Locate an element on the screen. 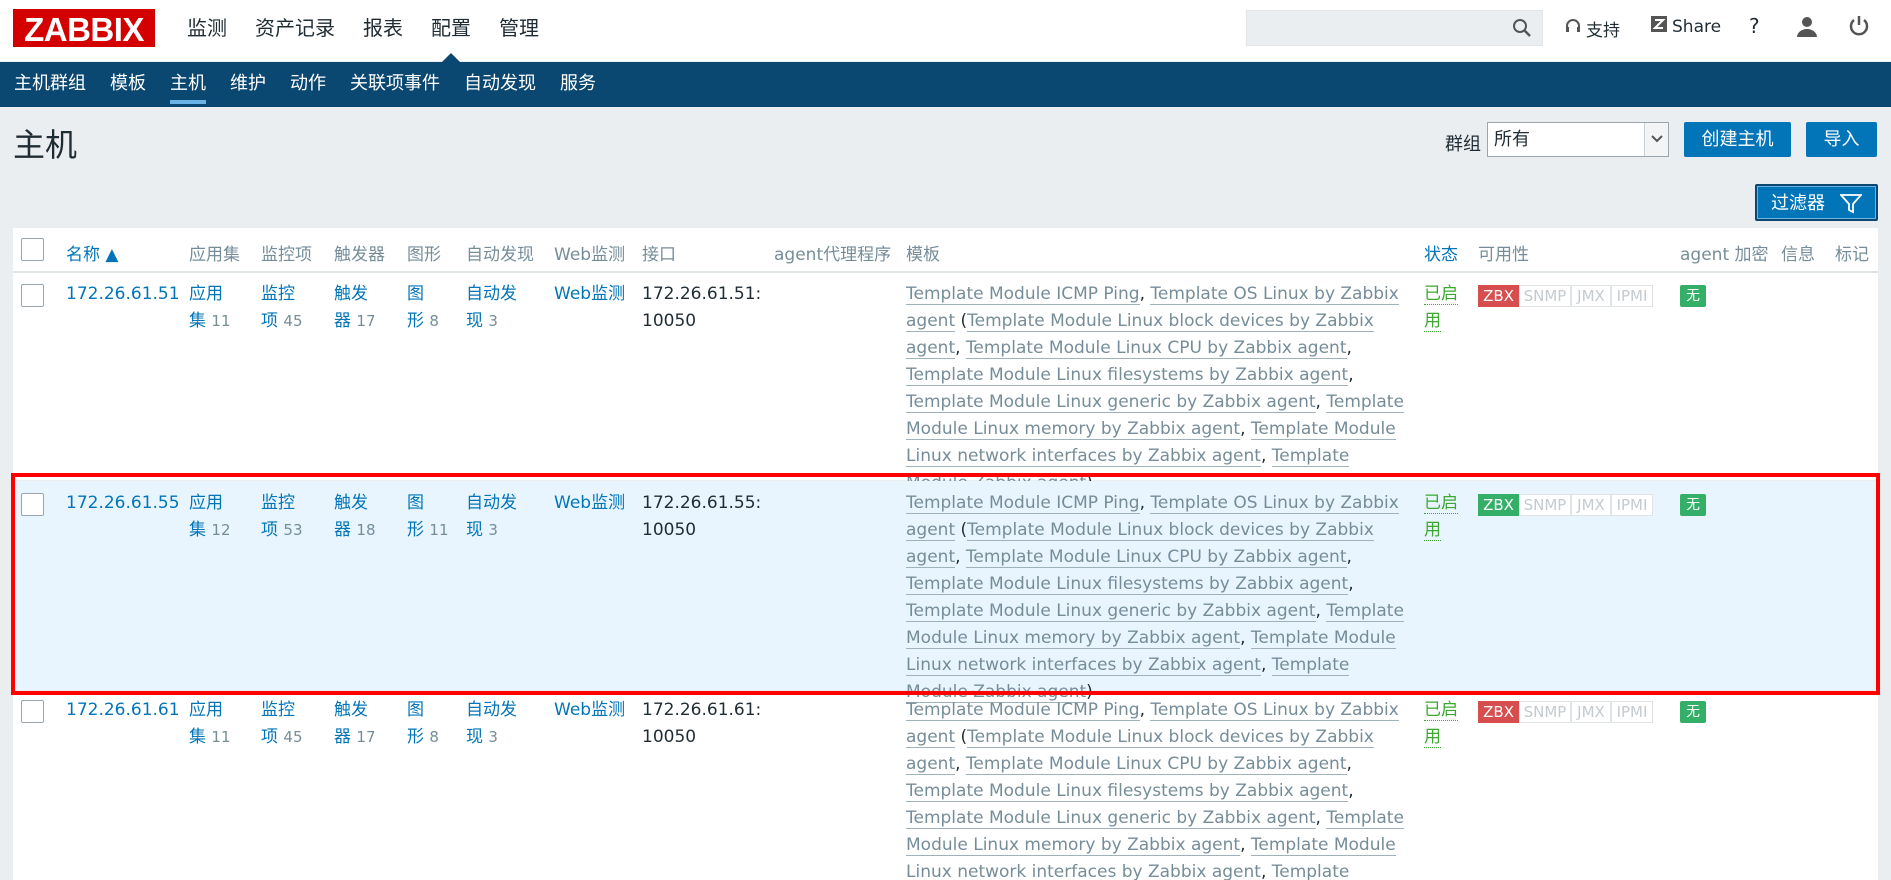 The image size is (1891, 880). col-info: 信息 is located at coordinates (1798, 255).